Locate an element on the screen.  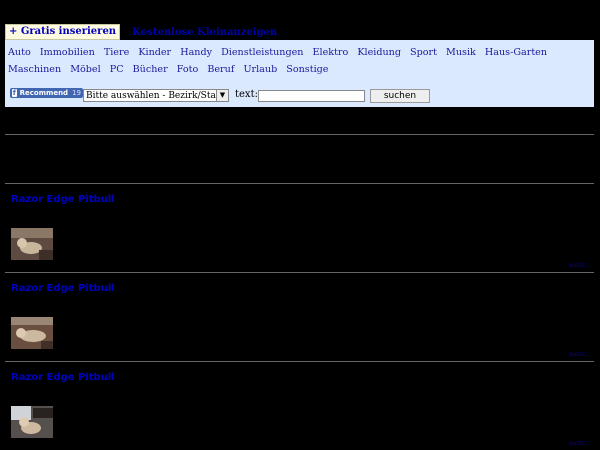
category-link-foto: Foto is located at coordinates (188, 69).